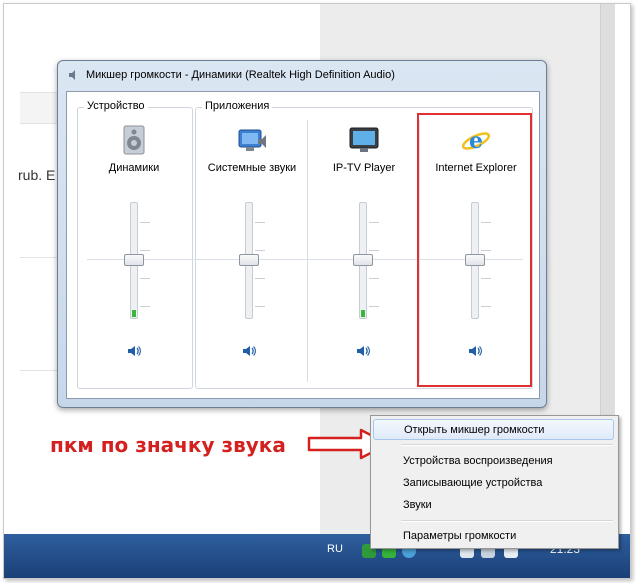 Image resolution: width=636 pixels, height=583 pixels. I want to click on channel-device: Динамики, so click(134, 149).